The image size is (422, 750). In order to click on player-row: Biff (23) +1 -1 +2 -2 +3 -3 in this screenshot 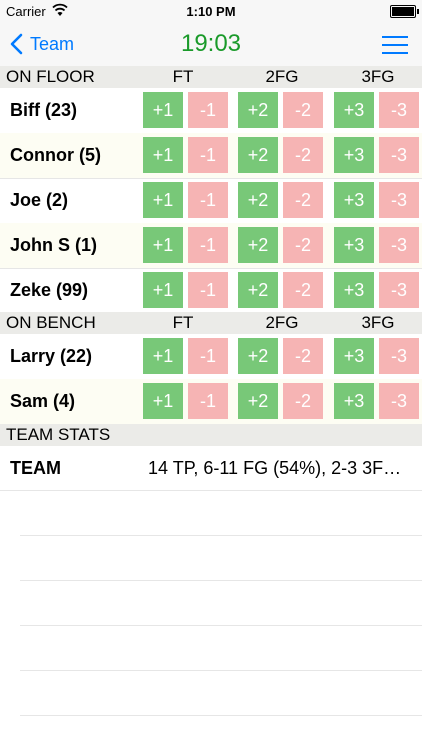, I will do `click(211, 111)`.